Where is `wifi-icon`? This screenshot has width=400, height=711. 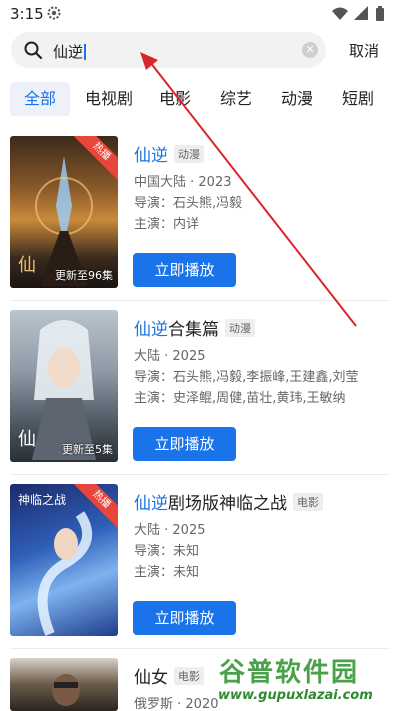 wifi-icon is located at coordinates (340, 13).